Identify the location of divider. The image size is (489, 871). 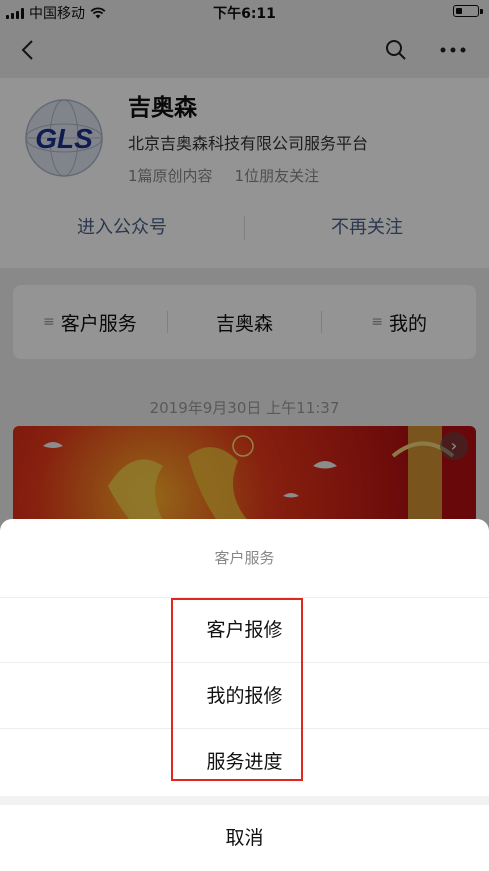
(244, 800).